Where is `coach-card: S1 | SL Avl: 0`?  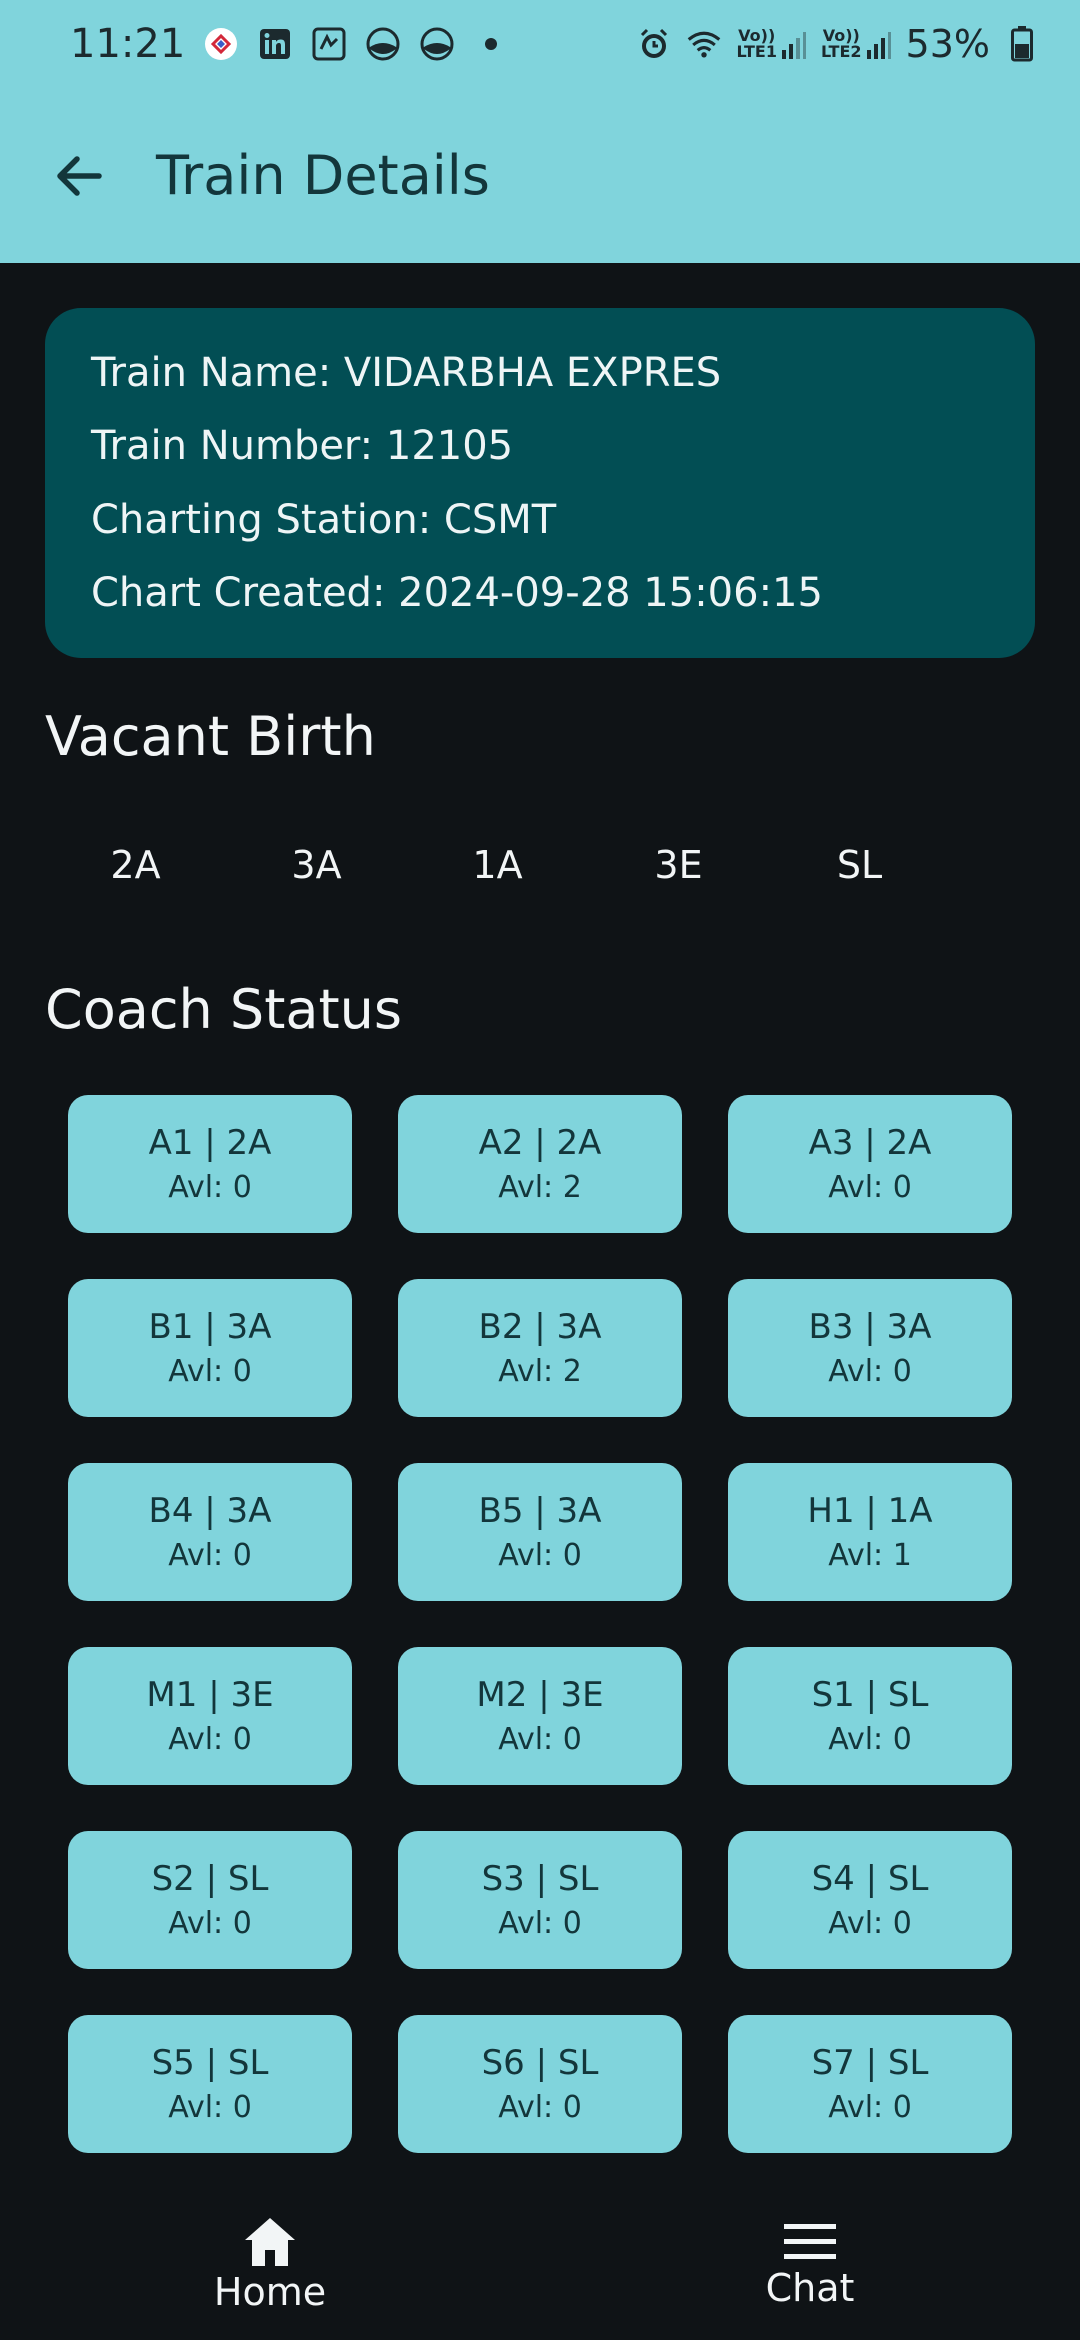
coach-card: S1 | SL Avl: 0 is located at coordinates (870, 1716).